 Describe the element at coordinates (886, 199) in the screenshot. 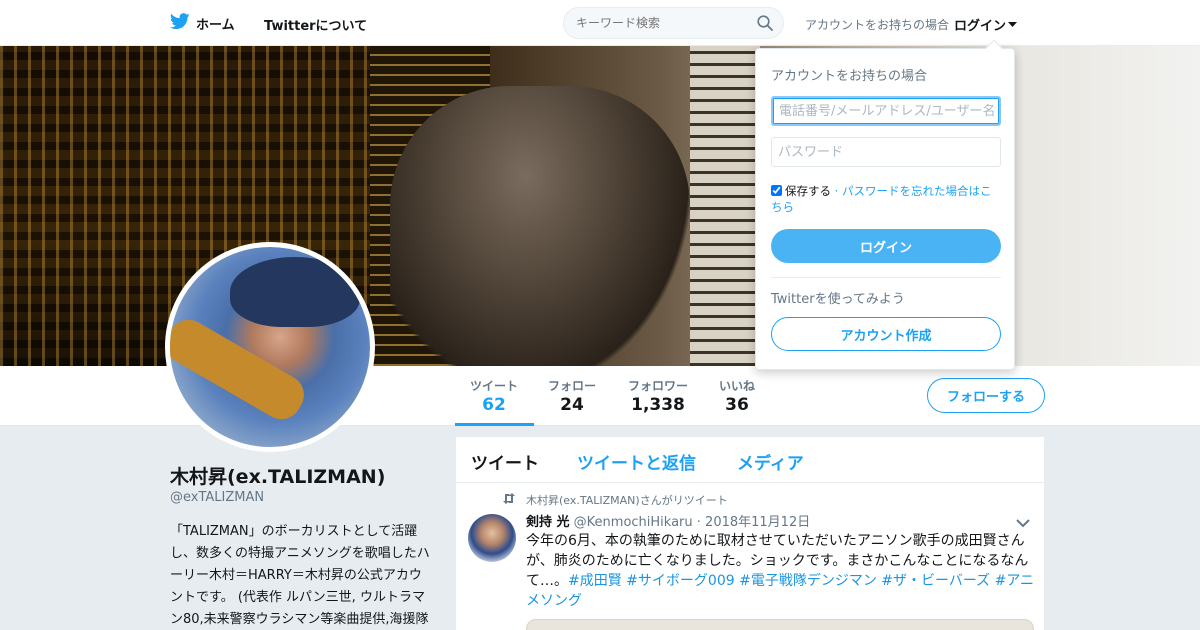

I see `remember-row: 保存する · パスワードを忘れた場合はこちら` at that location.